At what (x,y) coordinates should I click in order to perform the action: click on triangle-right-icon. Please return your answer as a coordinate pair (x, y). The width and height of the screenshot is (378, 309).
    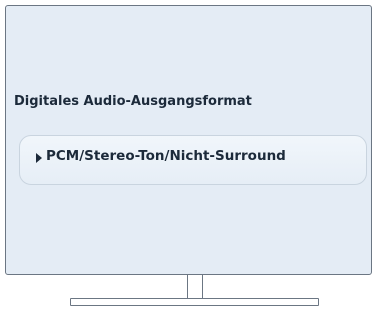
    Looking at the image, I should click on (39, 158).